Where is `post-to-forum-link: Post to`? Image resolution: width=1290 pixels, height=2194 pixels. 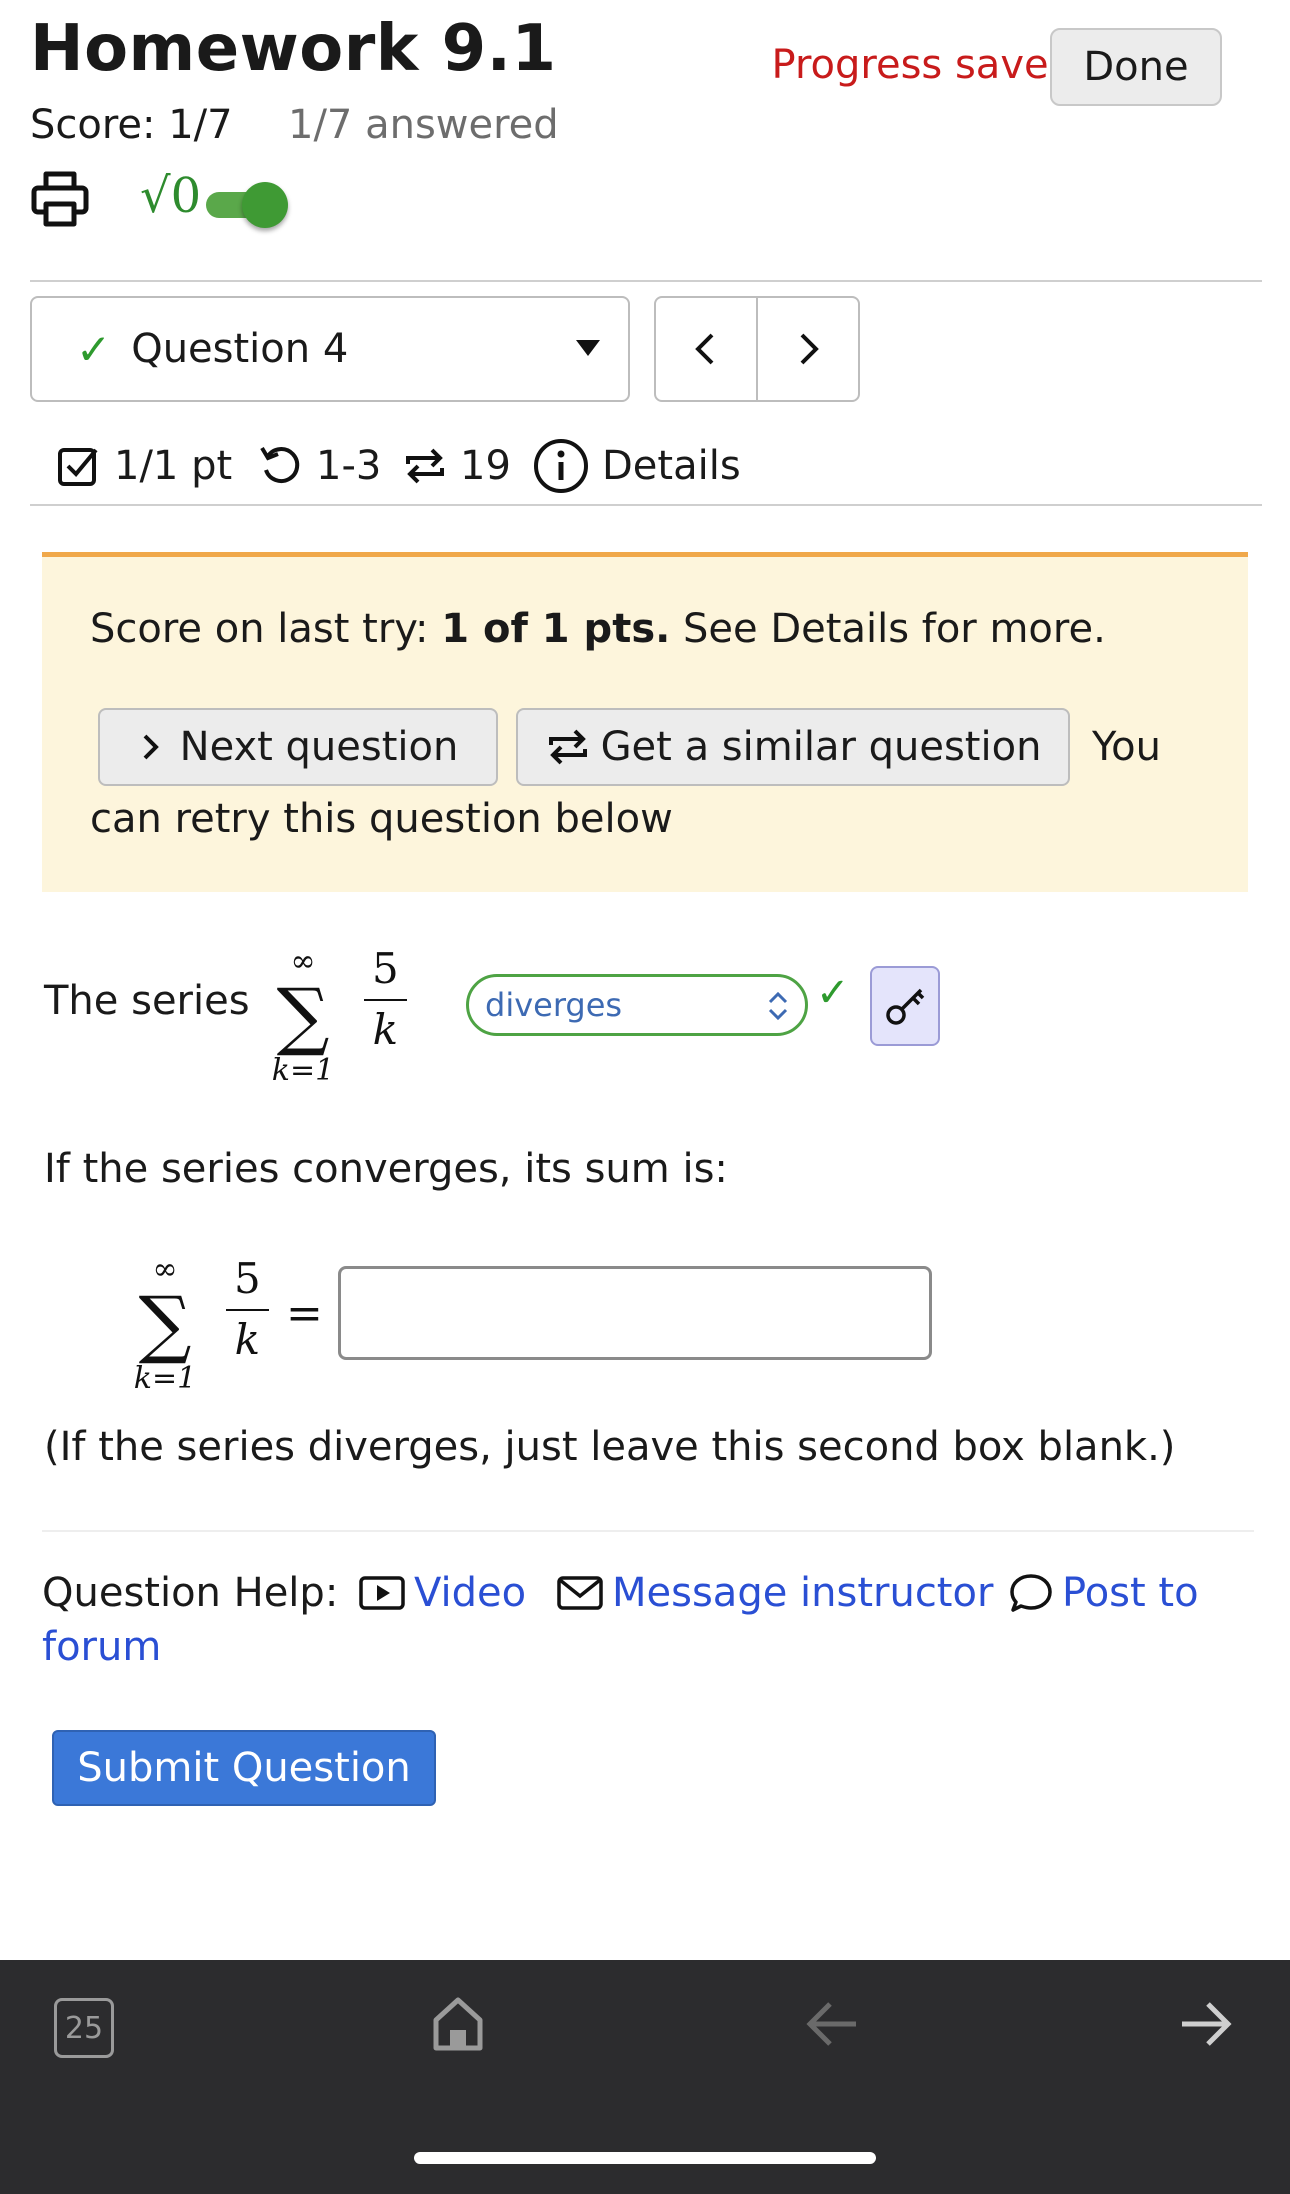
post-to-forum-link: Post to is located at coordinates (1103, 1593).